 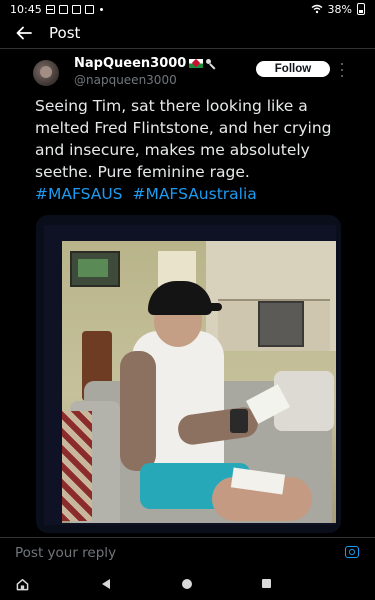 I want to click on display-name: NapQueen3000, so click(x=145, y=63).